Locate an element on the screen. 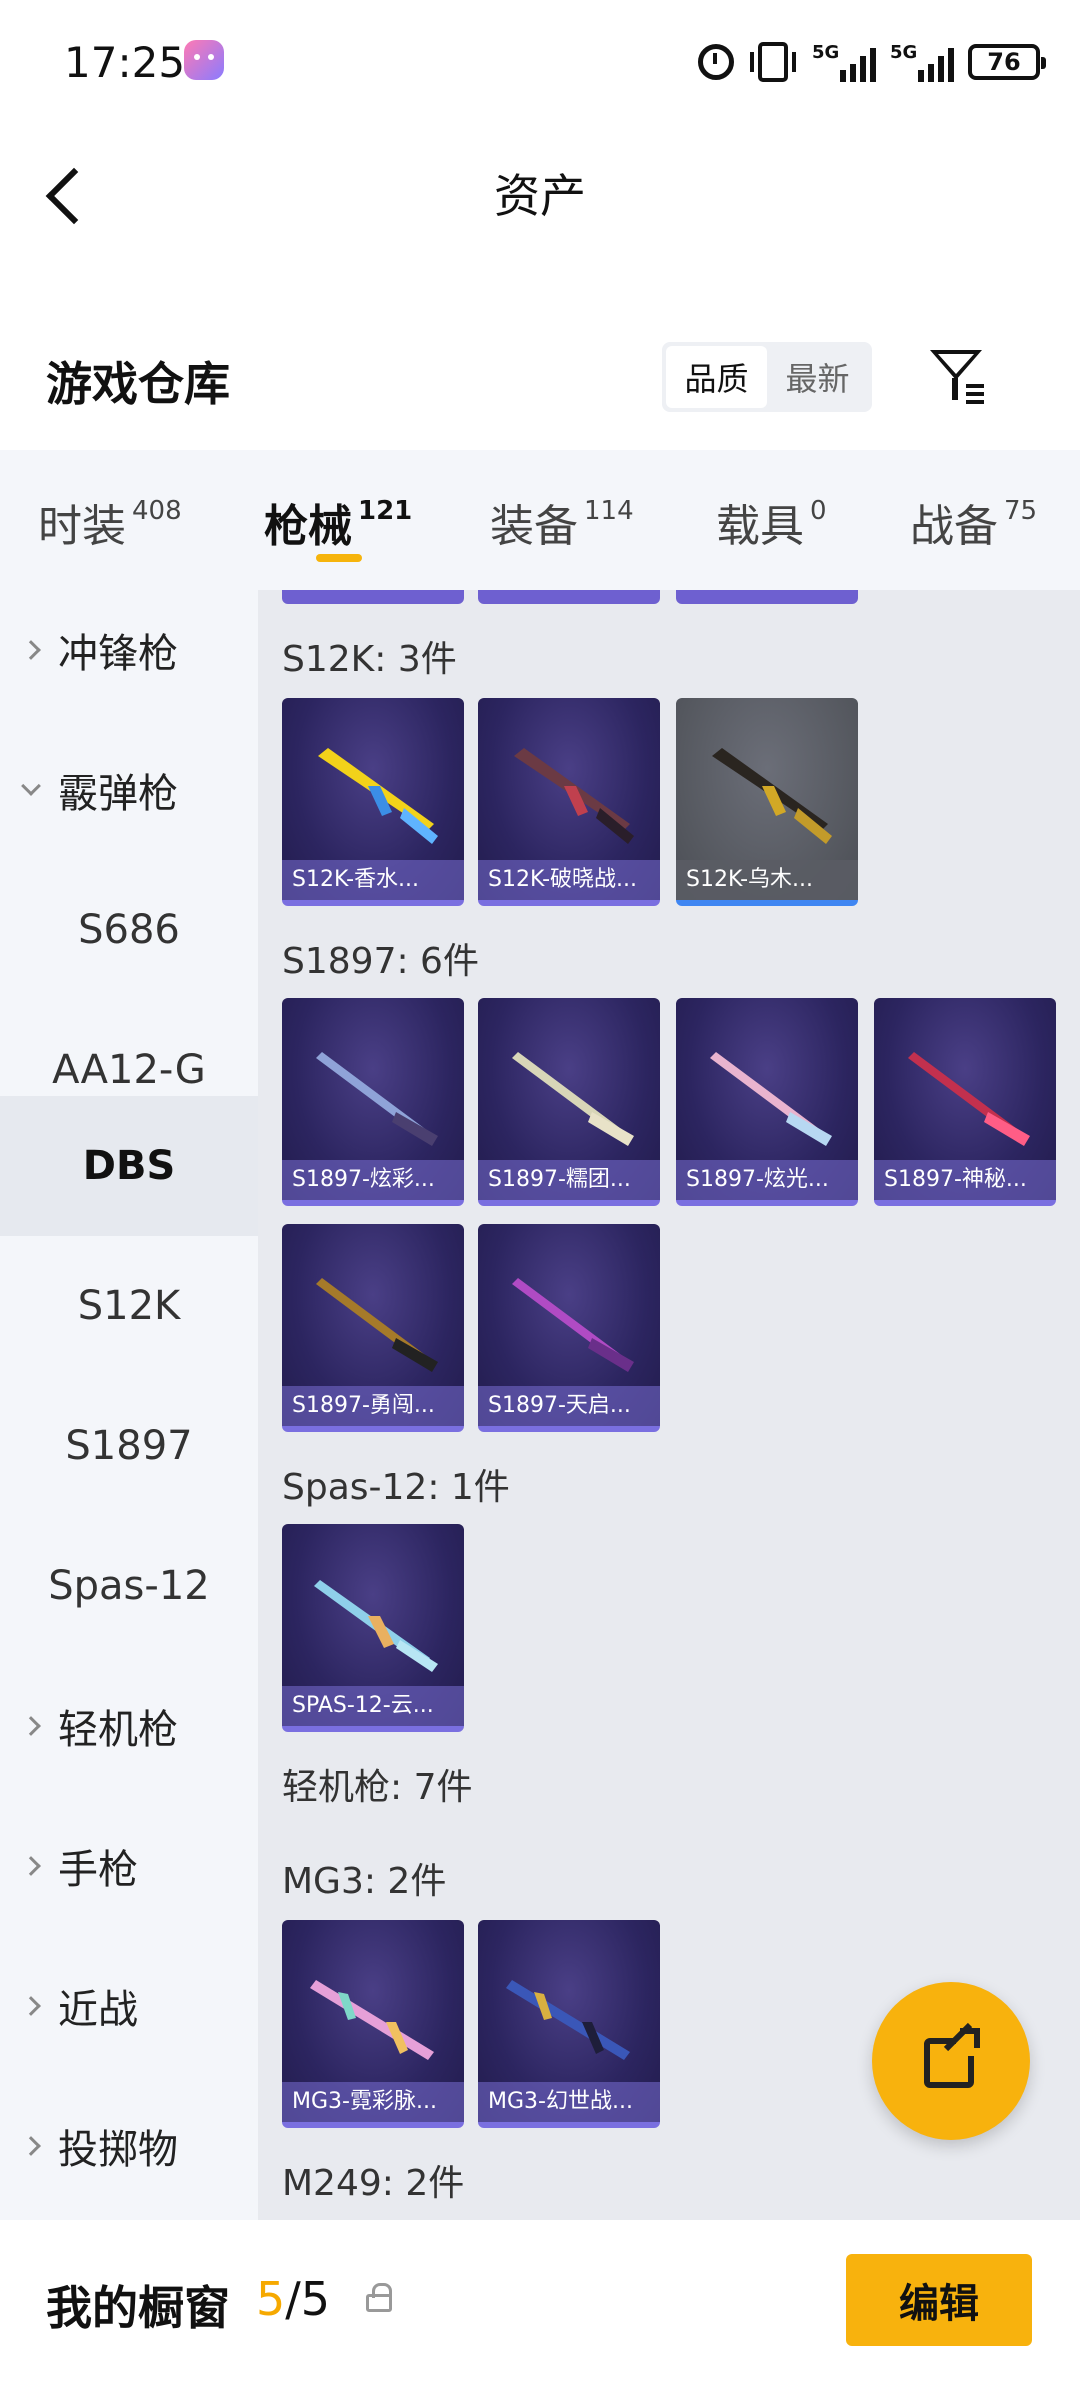 The height and width of the screenshot is (2382, 1080). showcase-label: 我的橱窗 is located at coordinates (138, 2308).